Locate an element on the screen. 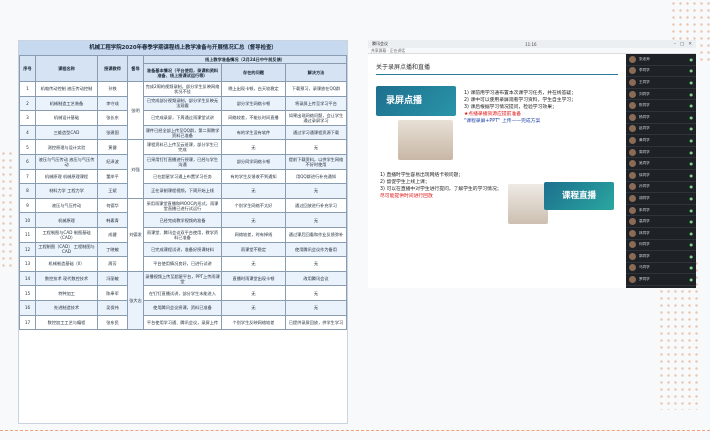 This screenshot has height=440, width=710. cell-problem: 网络较差，时有掉线 is located at coordinates (253, 234).